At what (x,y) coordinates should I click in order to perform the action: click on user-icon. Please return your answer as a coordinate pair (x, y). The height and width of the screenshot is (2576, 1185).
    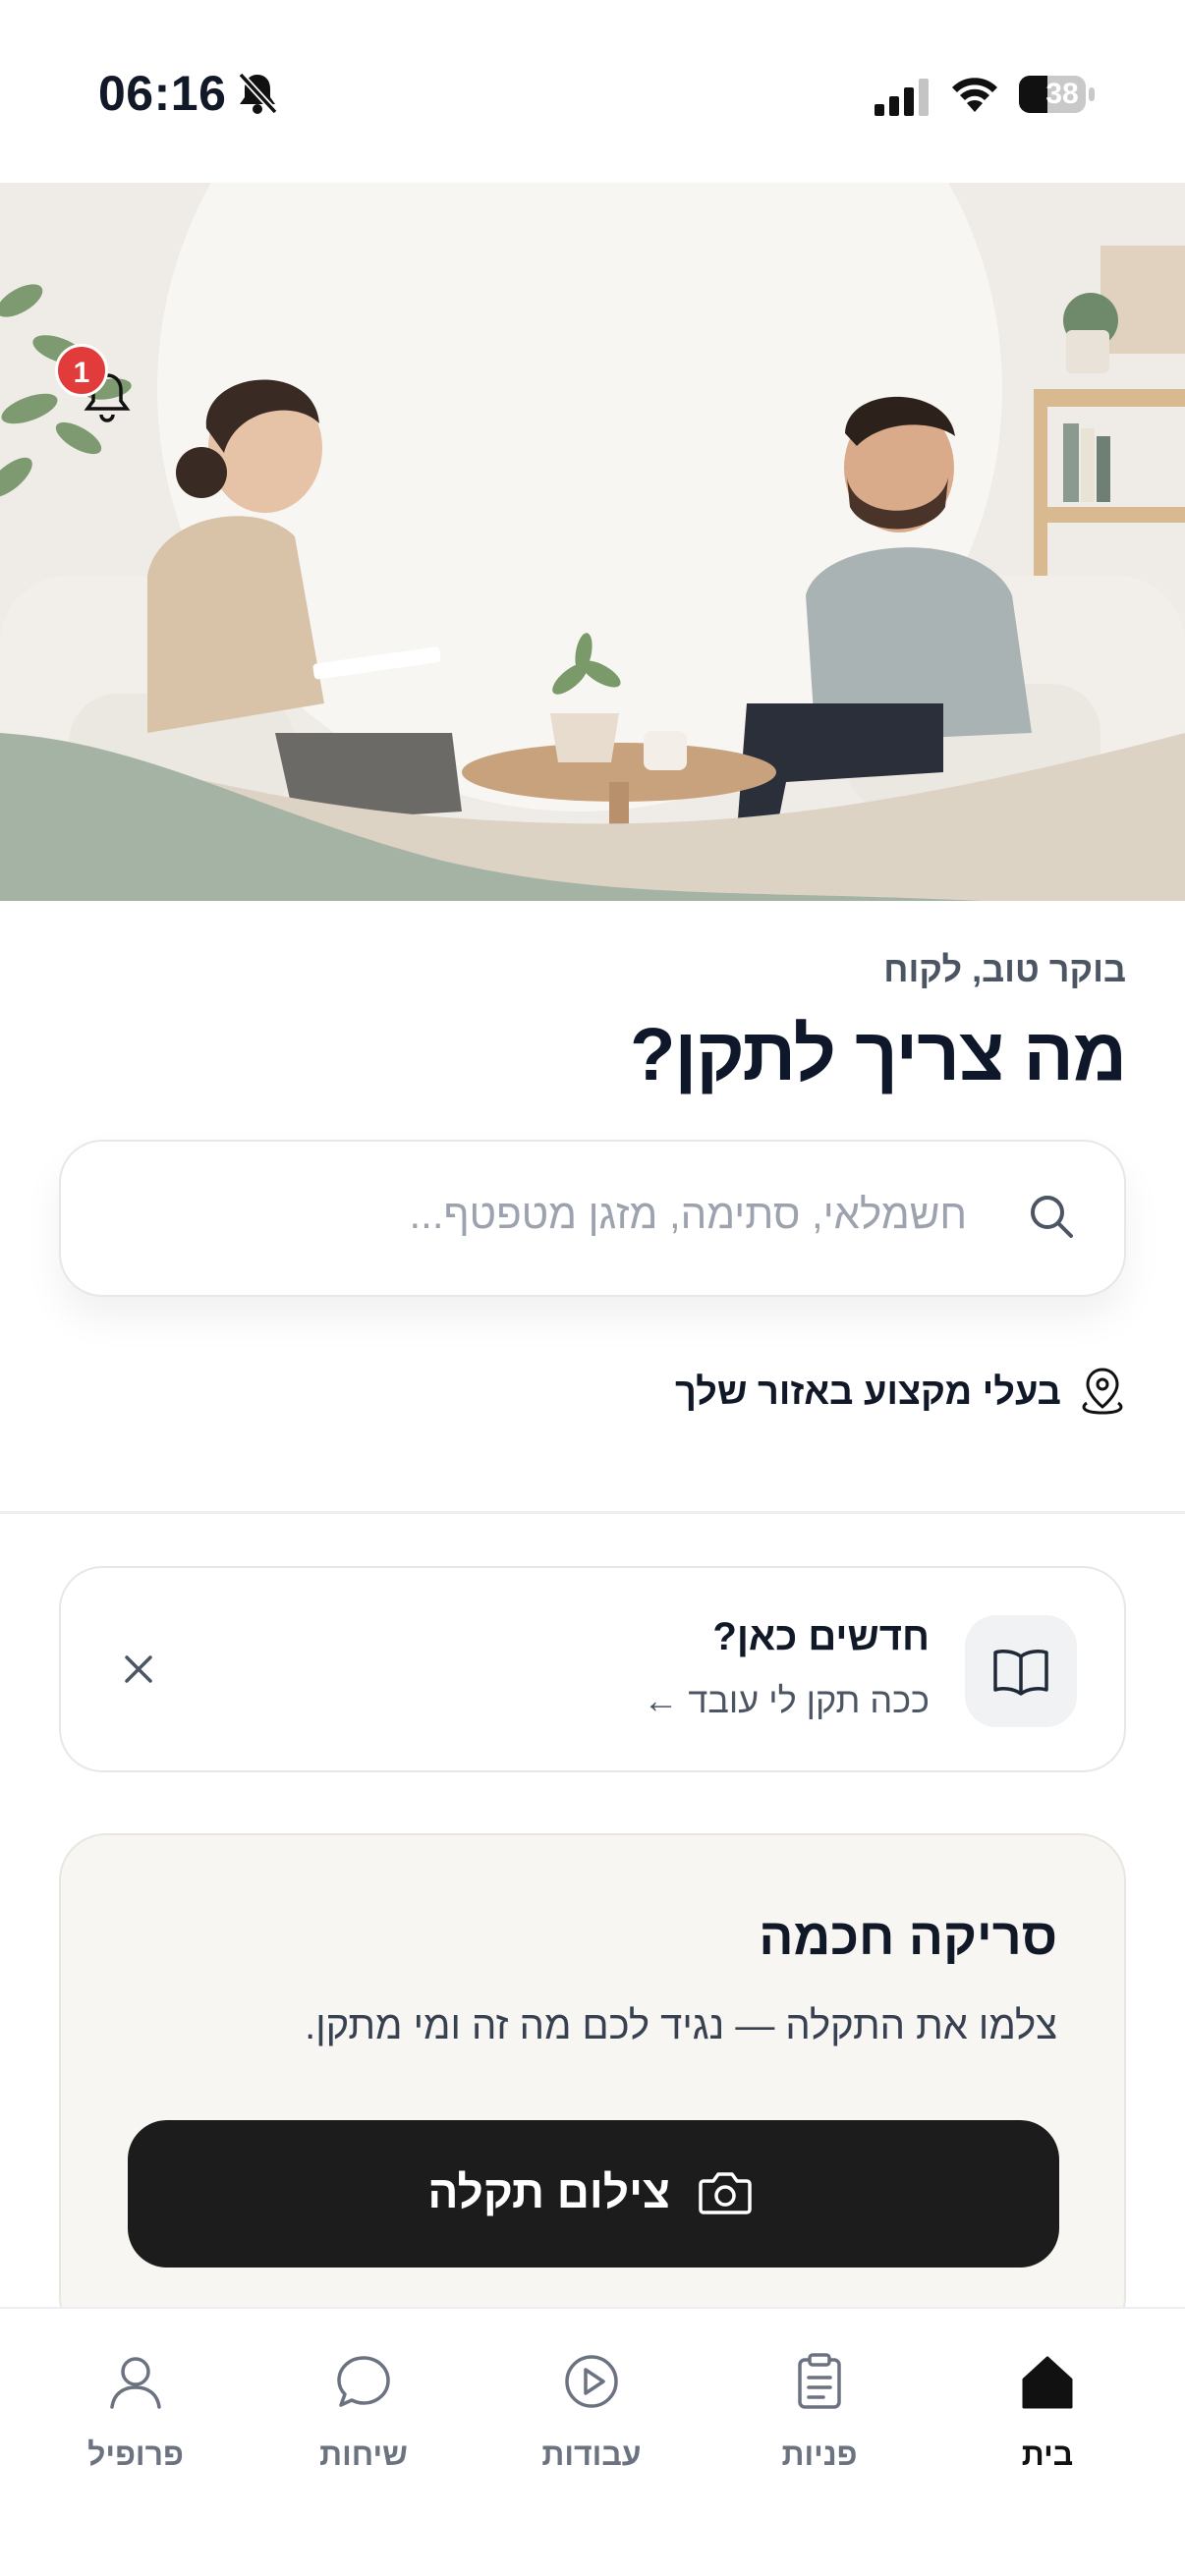
    Looking at the image, I should click on (136, 2383).